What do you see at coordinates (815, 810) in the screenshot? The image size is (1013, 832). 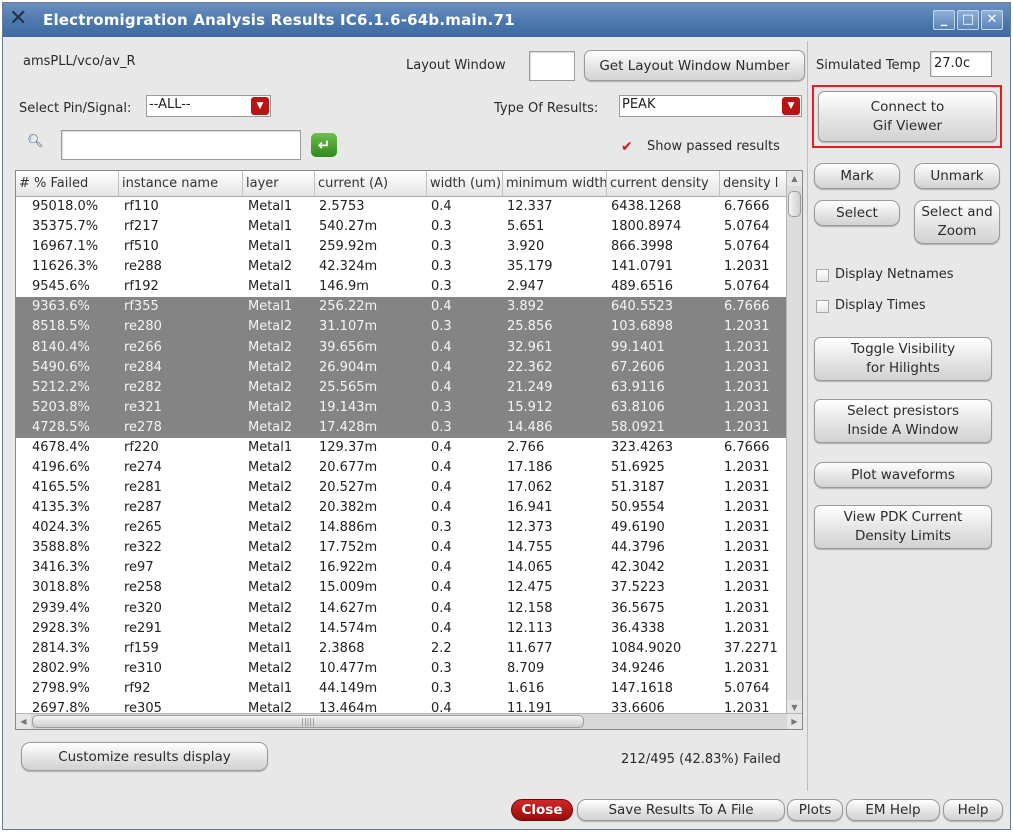 I see `plots-button: Plots` at bounding box center [815, 810].